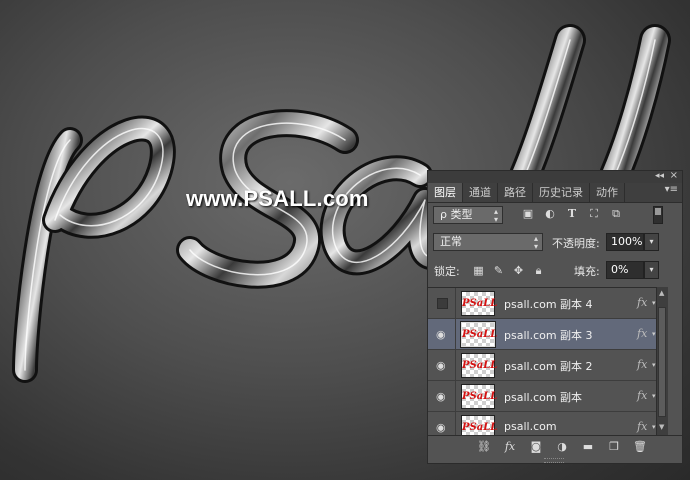  What do you see at coordinates (548, 366) in the screenshot?
I see `layer-name: psall.com 副本 2` at bounding box center [548, 366].